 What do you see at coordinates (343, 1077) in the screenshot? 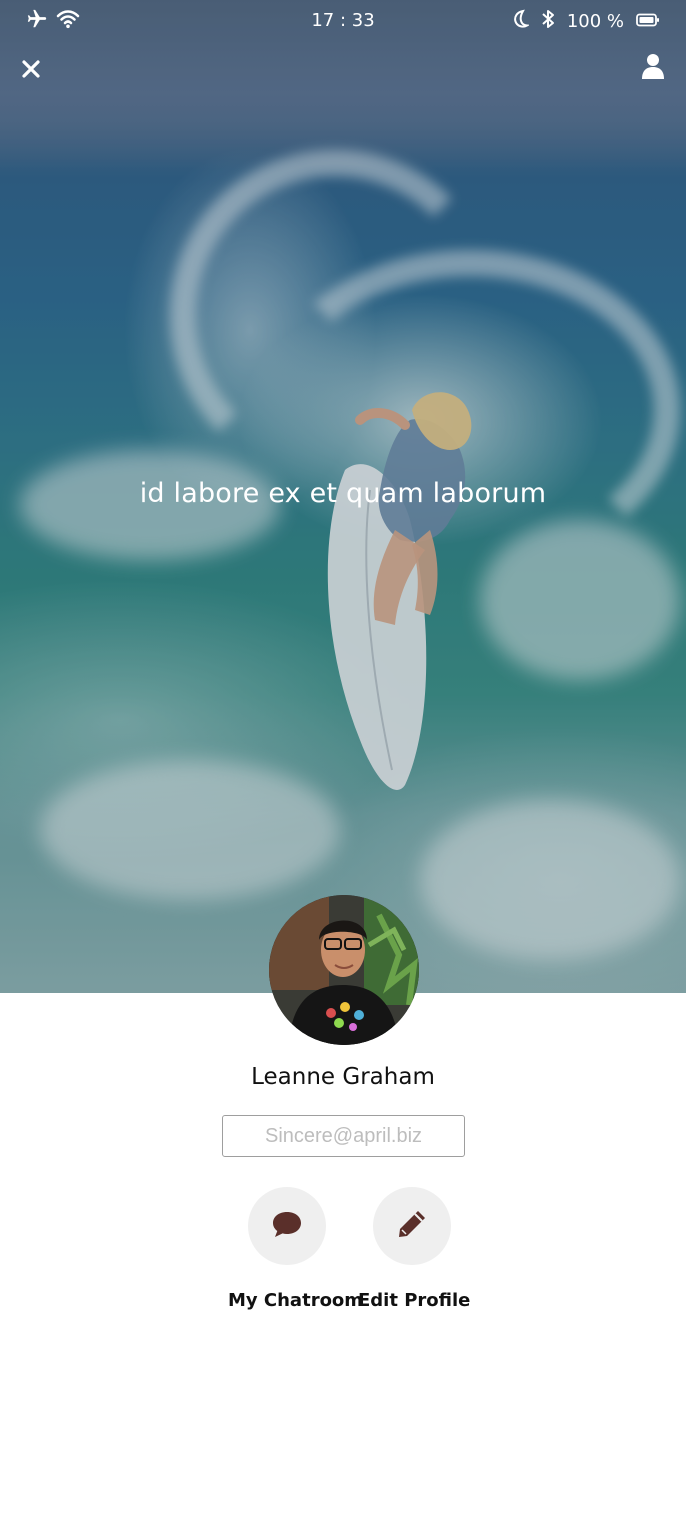
I see `user-name: Leanne Graham` at bounding box center [343, 1077].